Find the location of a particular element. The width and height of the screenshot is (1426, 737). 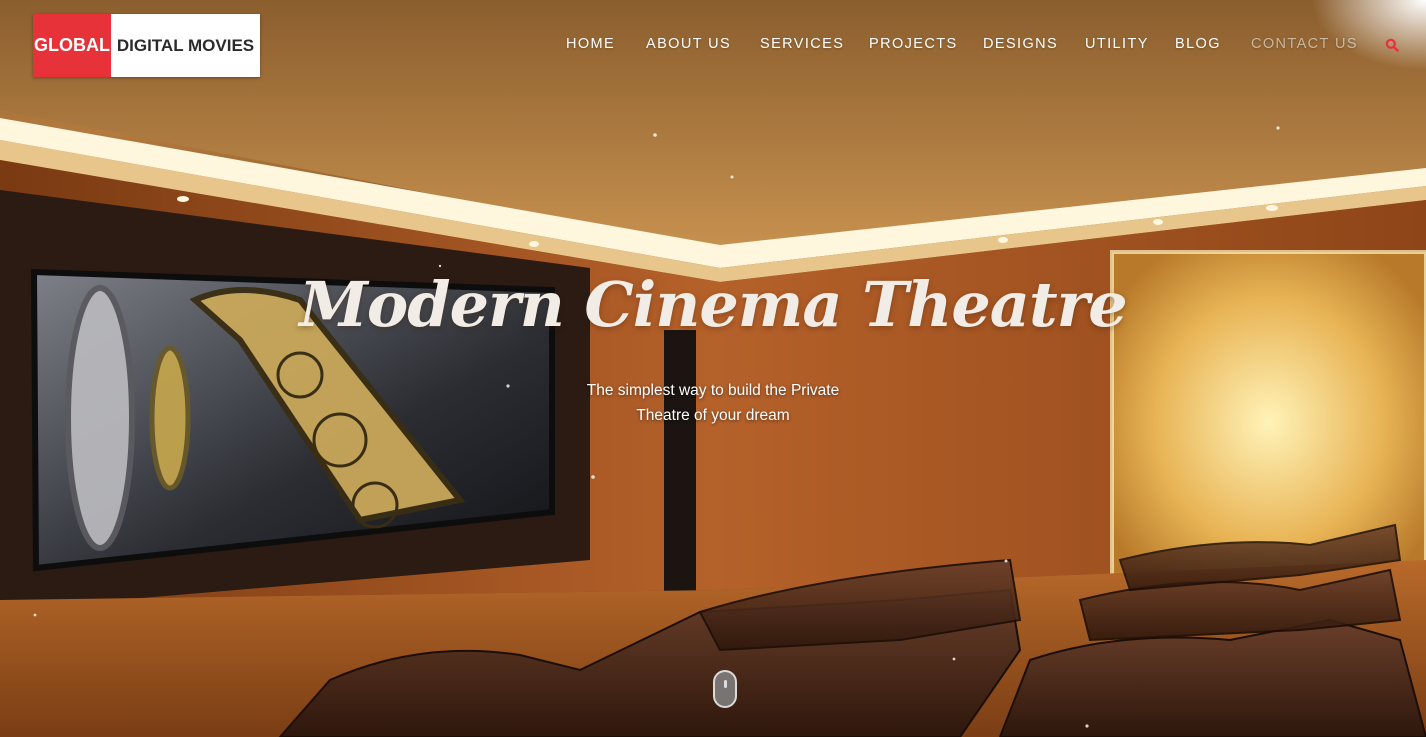

hero-subtitle-line-2: Theatre of your dream is located at coordinates (713, 415).